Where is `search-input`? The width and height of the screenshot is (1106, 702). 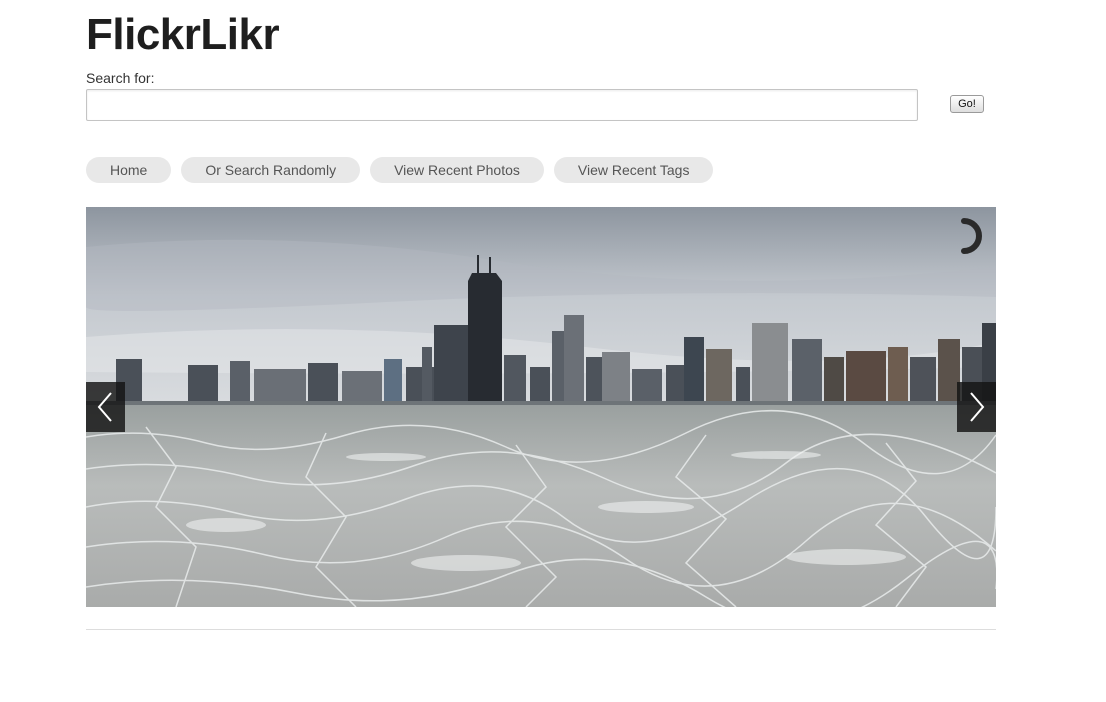
search-input is located at coordinates (502, 105).